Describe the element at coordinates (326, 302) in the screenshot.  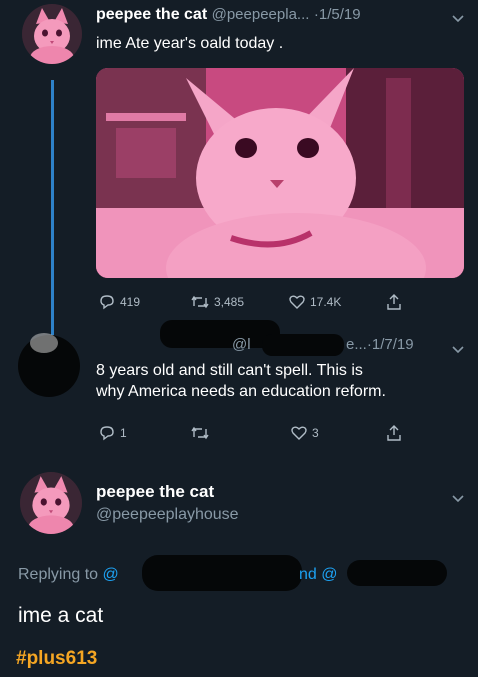
I see `tweet1-like-count: 17.4K` at that location.